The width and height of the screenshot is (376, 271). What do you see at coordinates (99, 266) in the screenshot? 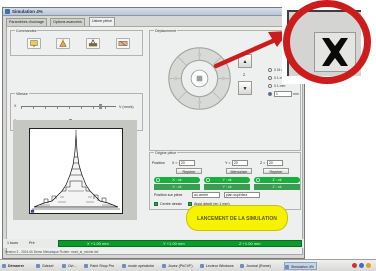
I see `taskbar-item-3: Paint Shop Pro` at bounding box center [99, 266].